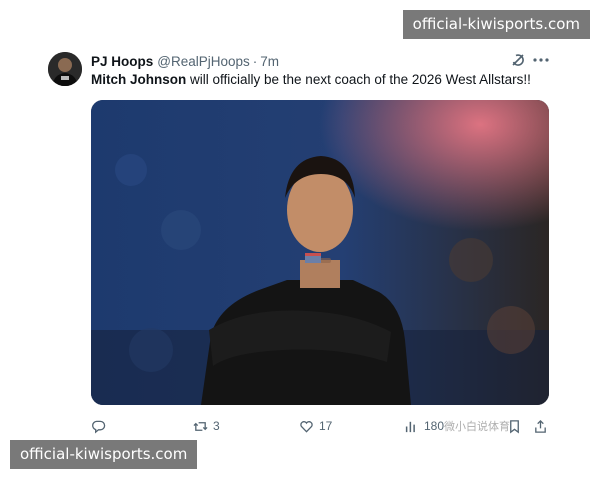 This screenshot has width=600, height=480. Describe the element at coordinates (541, 60) in the screenshot. I see `more-icon` at that location.